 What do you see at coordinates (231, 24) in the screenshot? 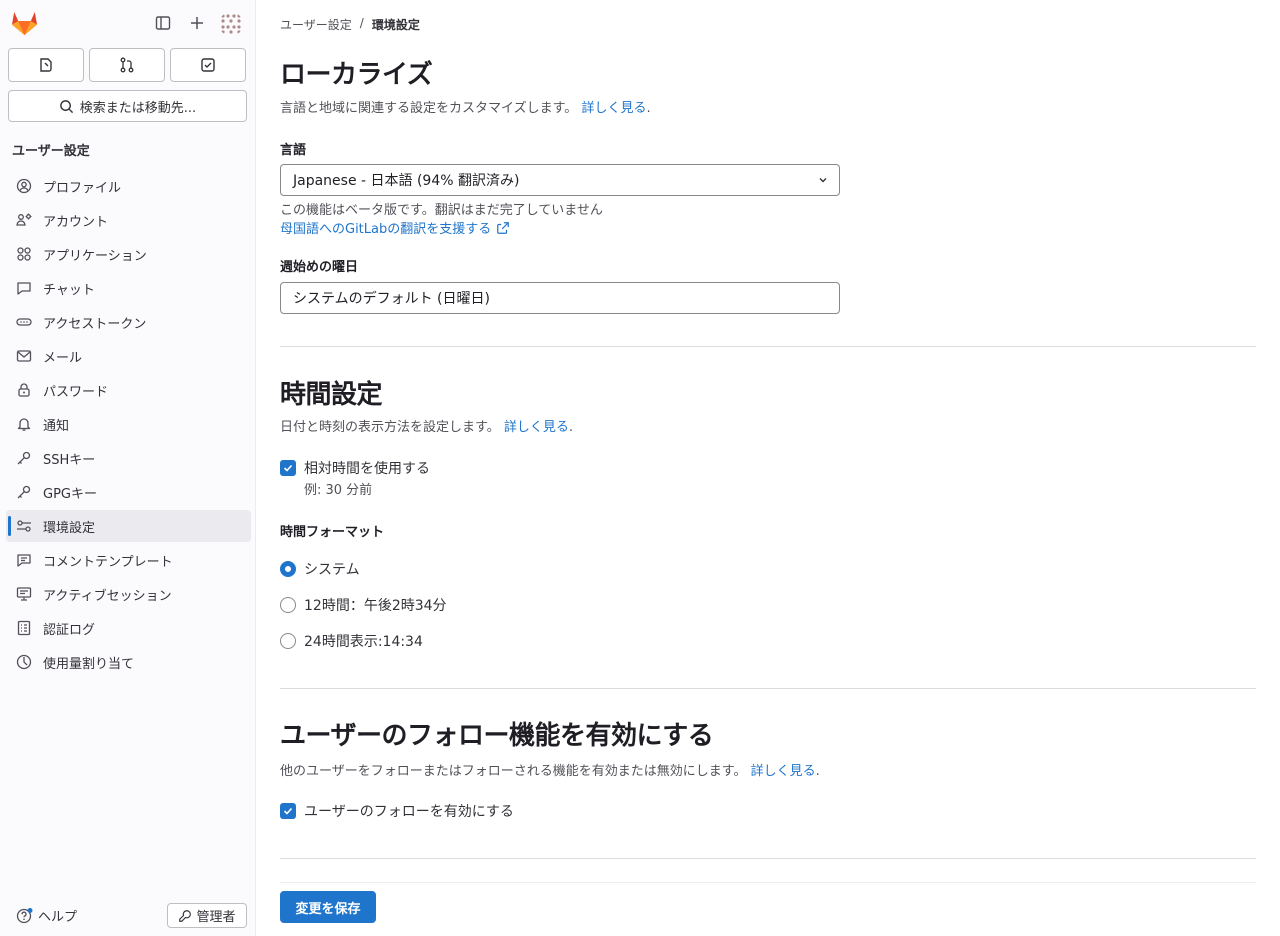
I see `avatar` at bounding box center [231, 24].